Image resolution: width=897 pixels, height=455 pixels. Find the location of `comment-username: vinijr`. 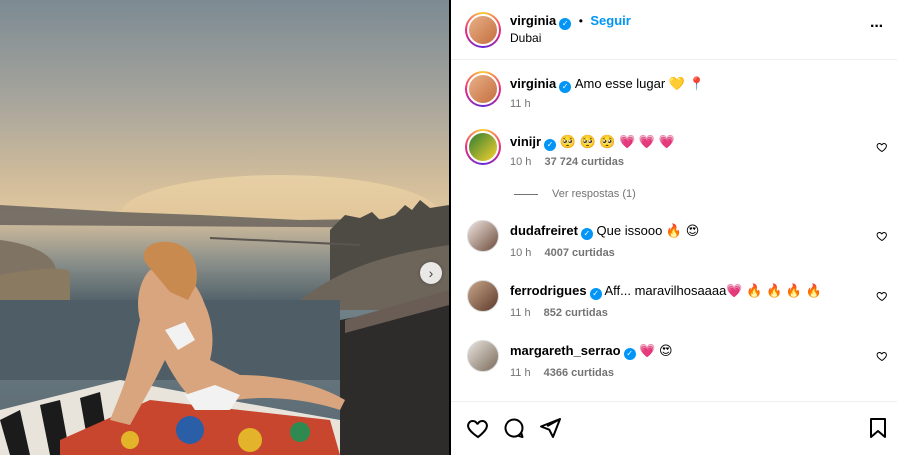

comment-username: vinijr is located at coordinates (525, 141).